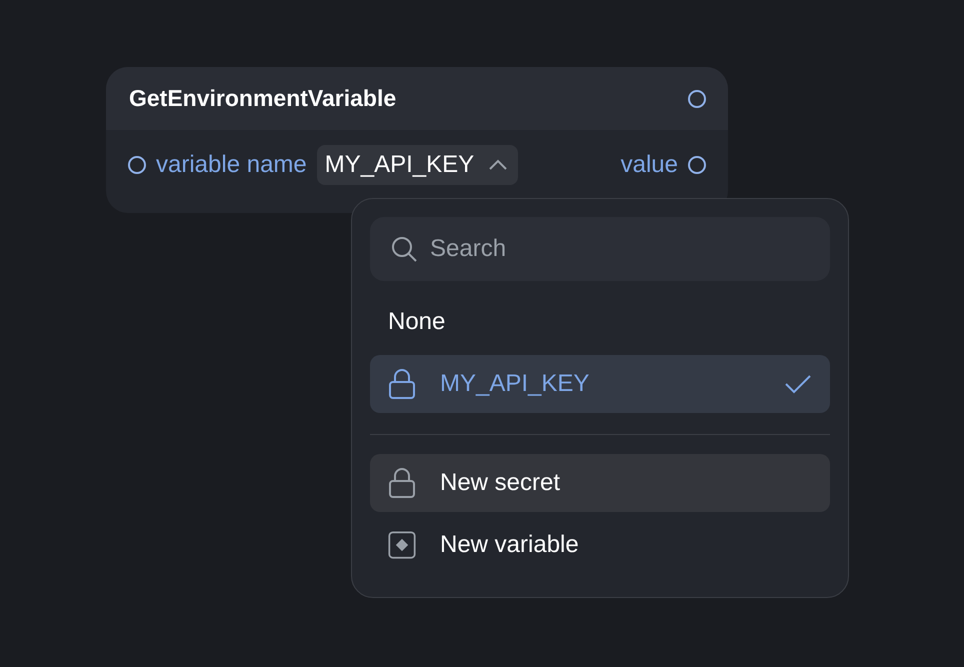  I want to click on input-label: variable name, so click(231, 165).